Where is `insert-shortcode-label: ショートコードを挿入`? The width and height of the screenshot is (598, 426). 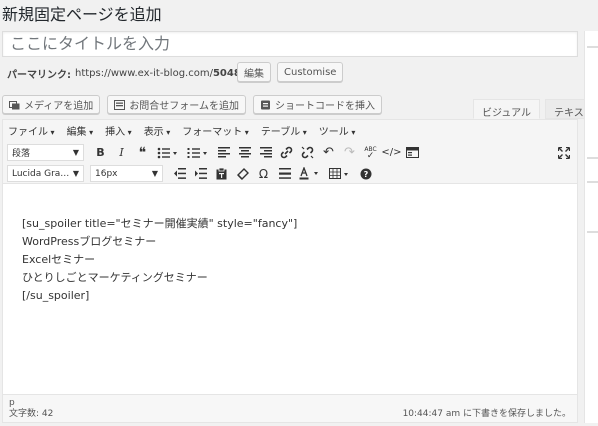 insert-shortcode-label: ショートコードを挿入 is located at coordinates (325, 106).